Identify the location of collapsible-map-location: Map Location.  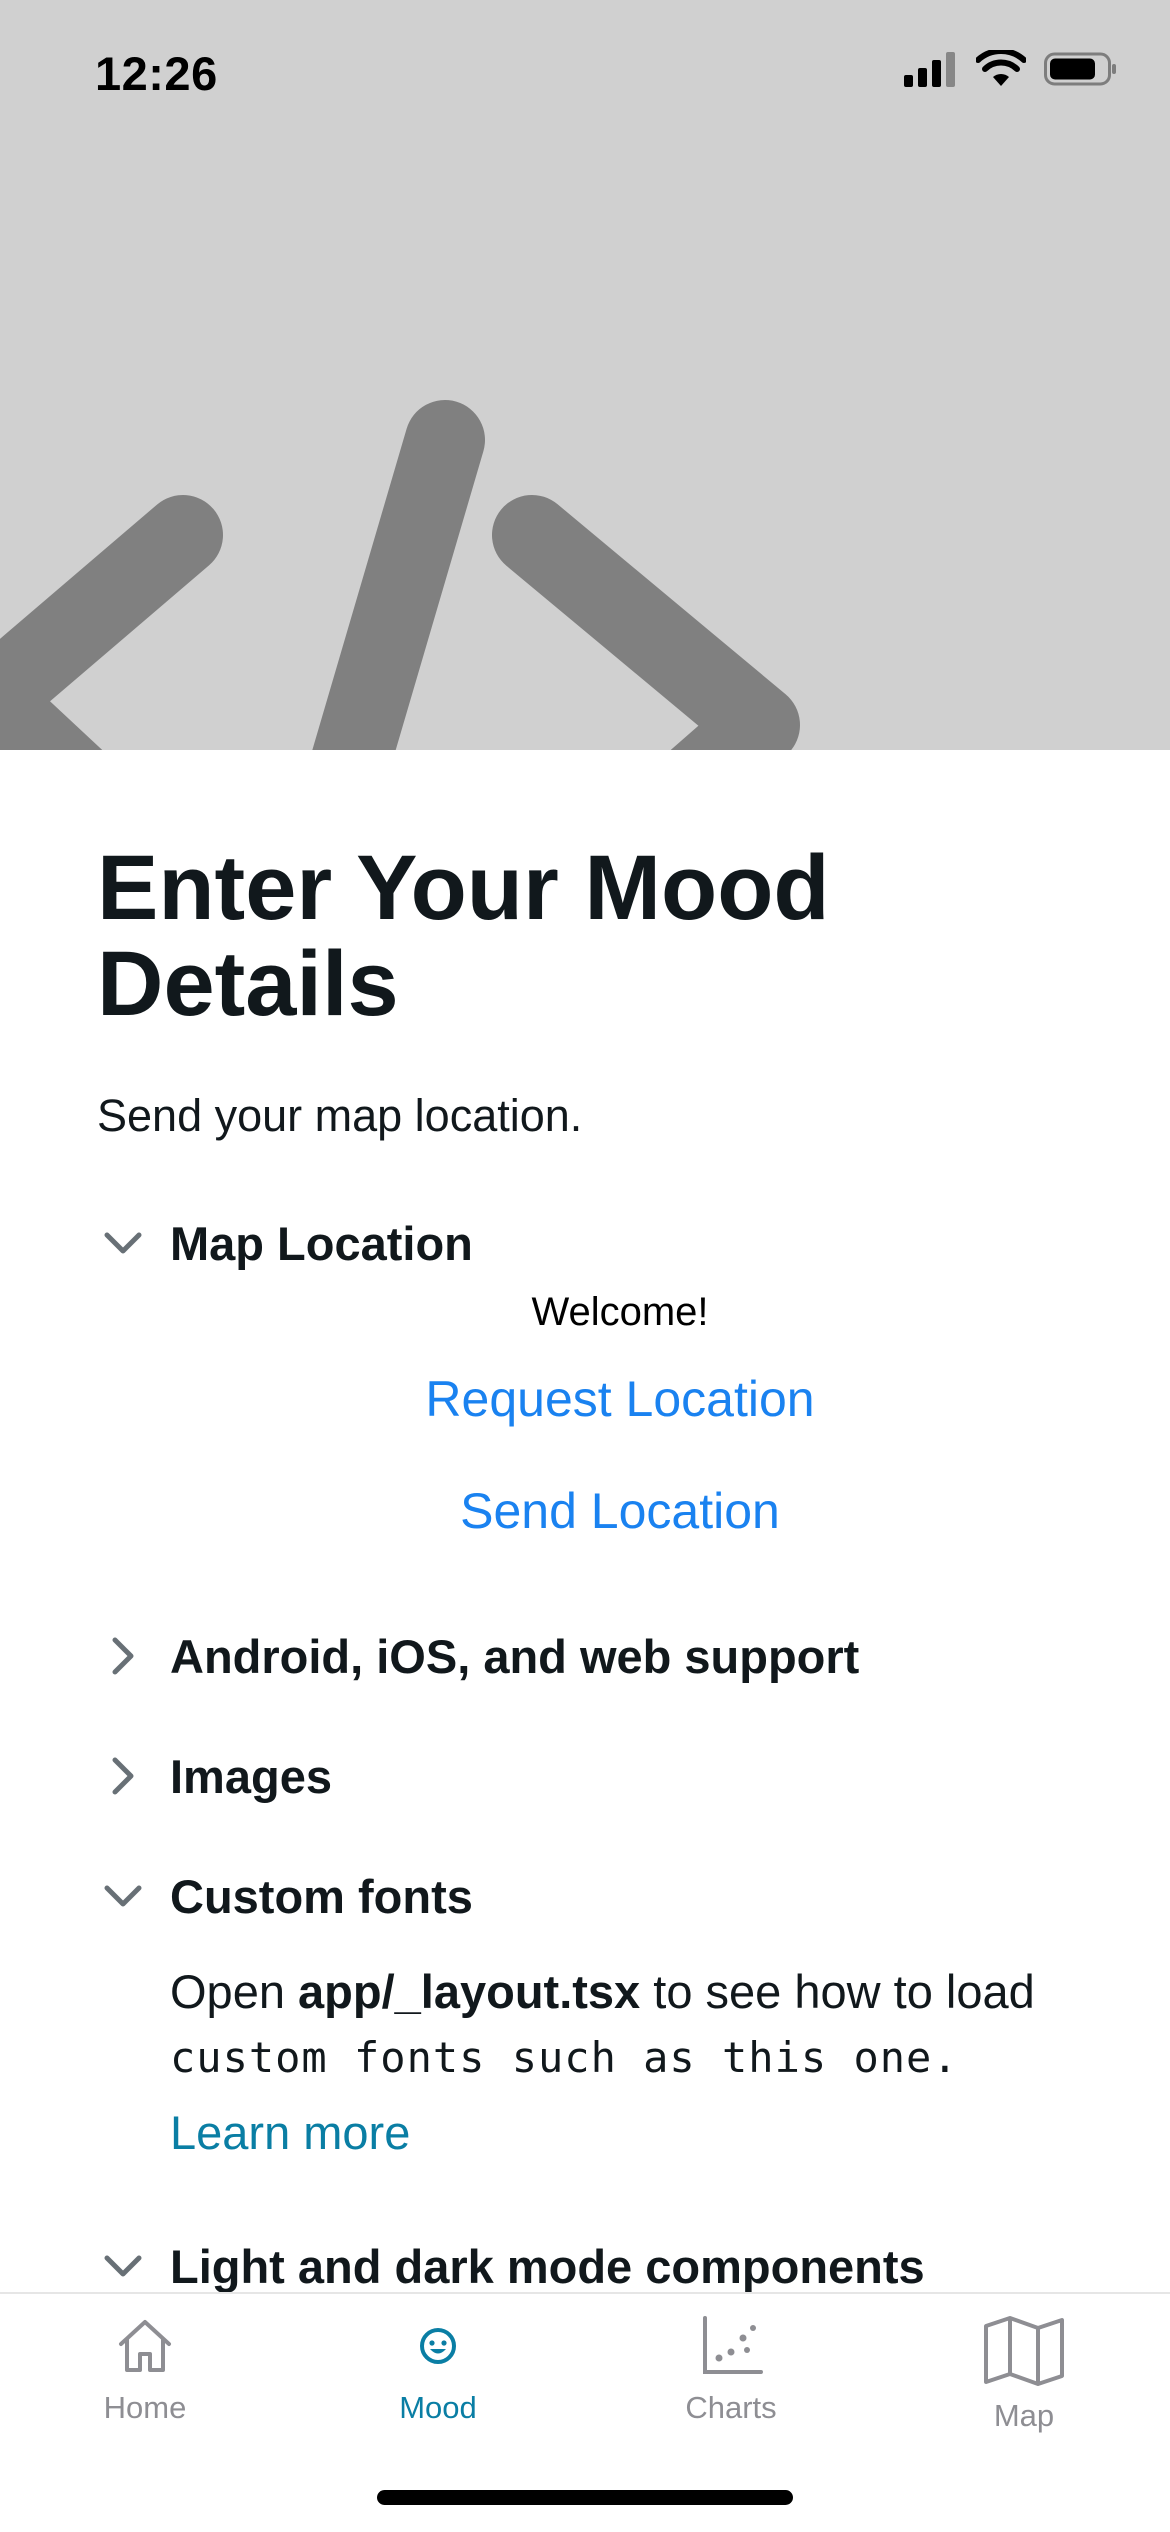
(600, 1243).